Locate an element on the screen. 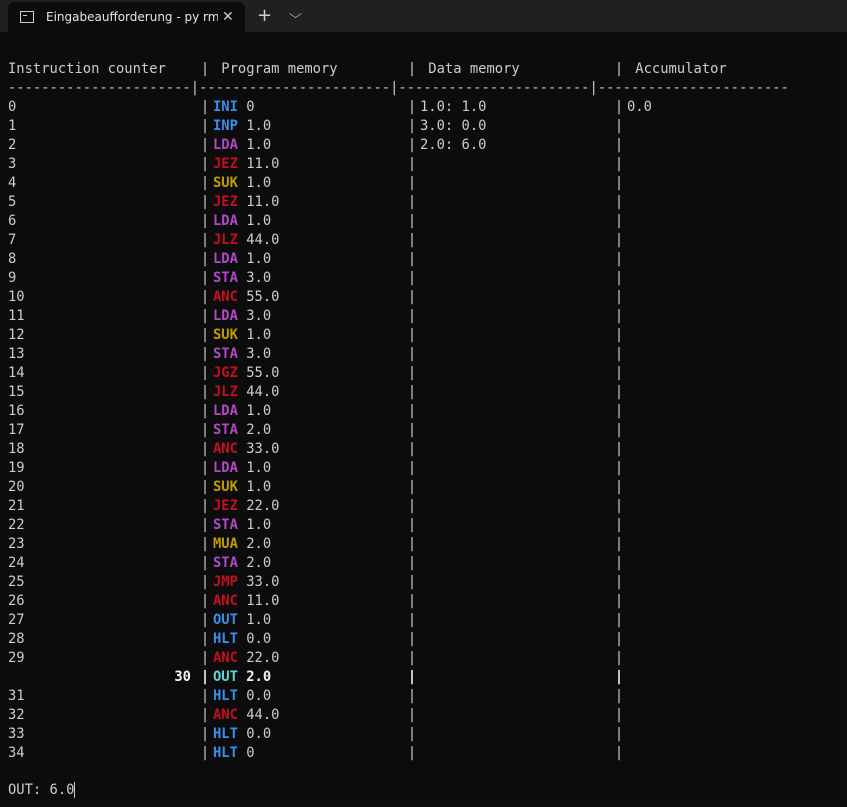  close-icon: ✕ is located at coordinates (228, 17).